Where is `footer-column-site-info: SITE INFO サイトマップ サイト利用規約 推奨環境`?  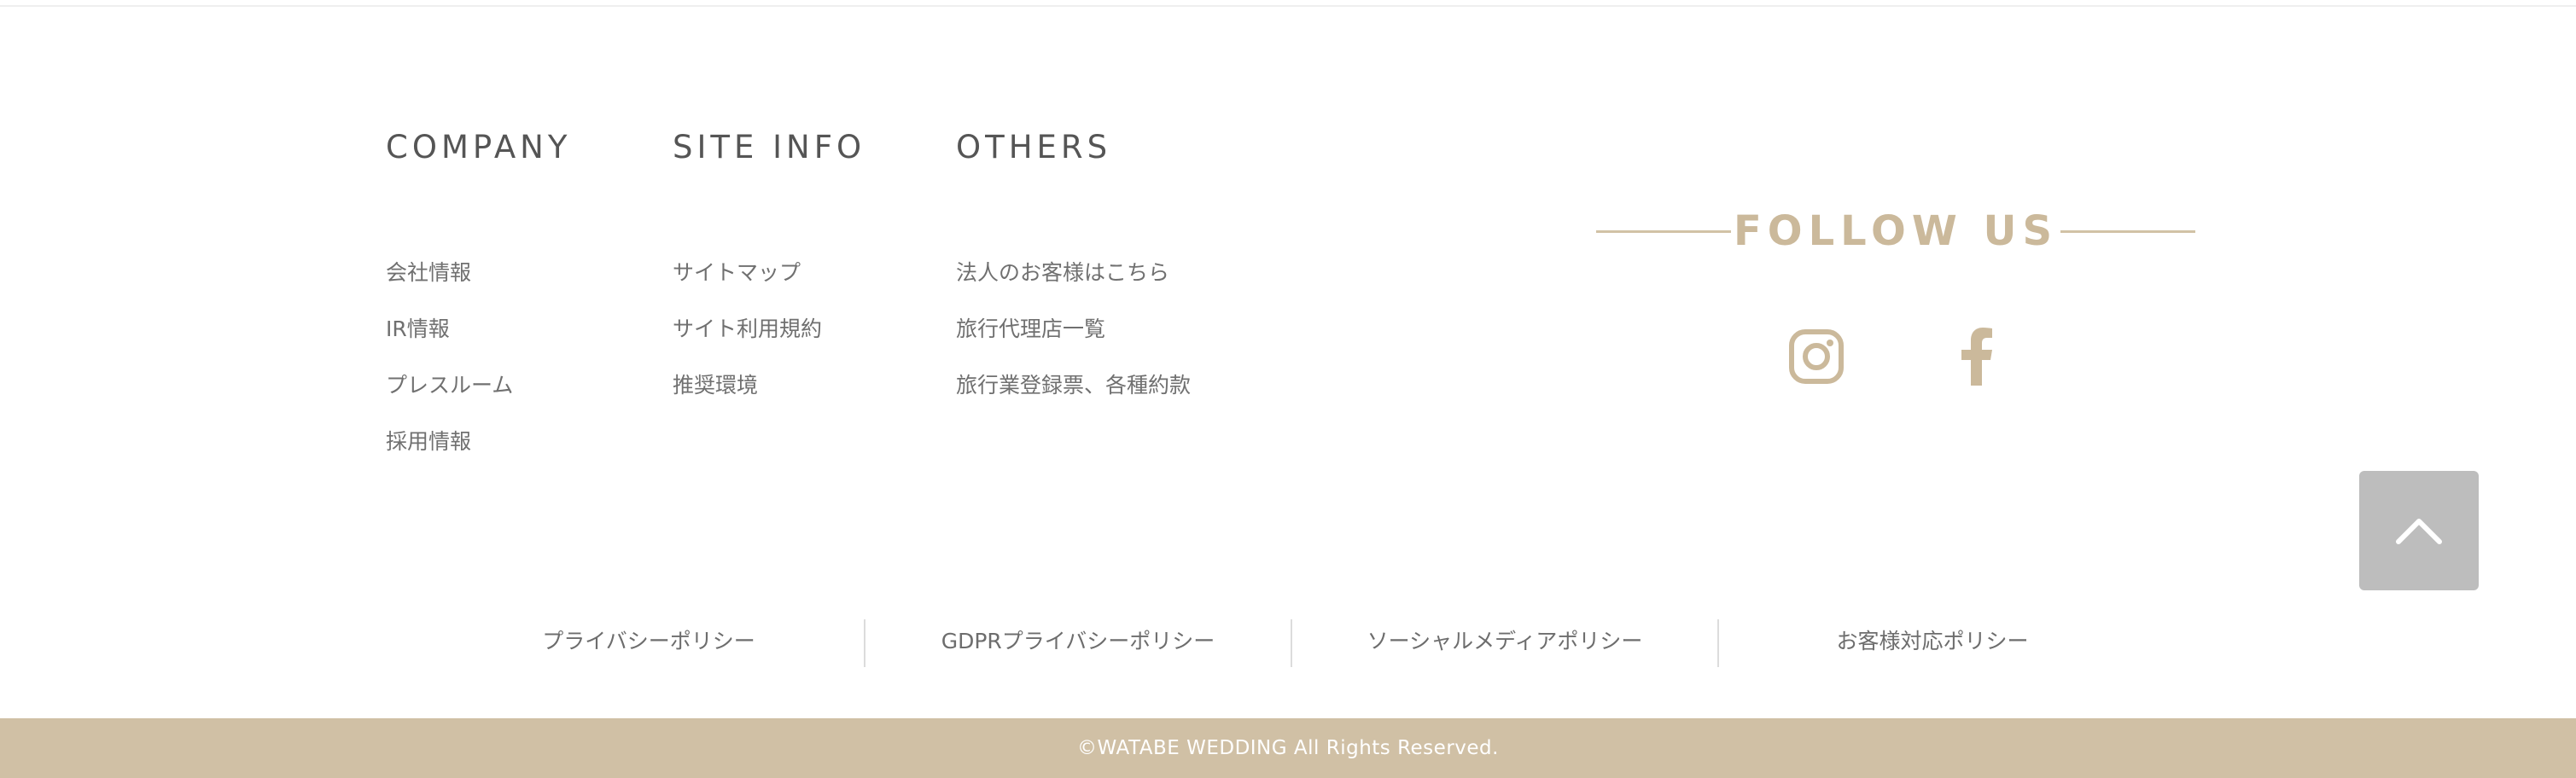 footer-column-site-info: SITE INFO サイトマップ サイト利用規約 推奨環境 is located at coordinates (769, 263).